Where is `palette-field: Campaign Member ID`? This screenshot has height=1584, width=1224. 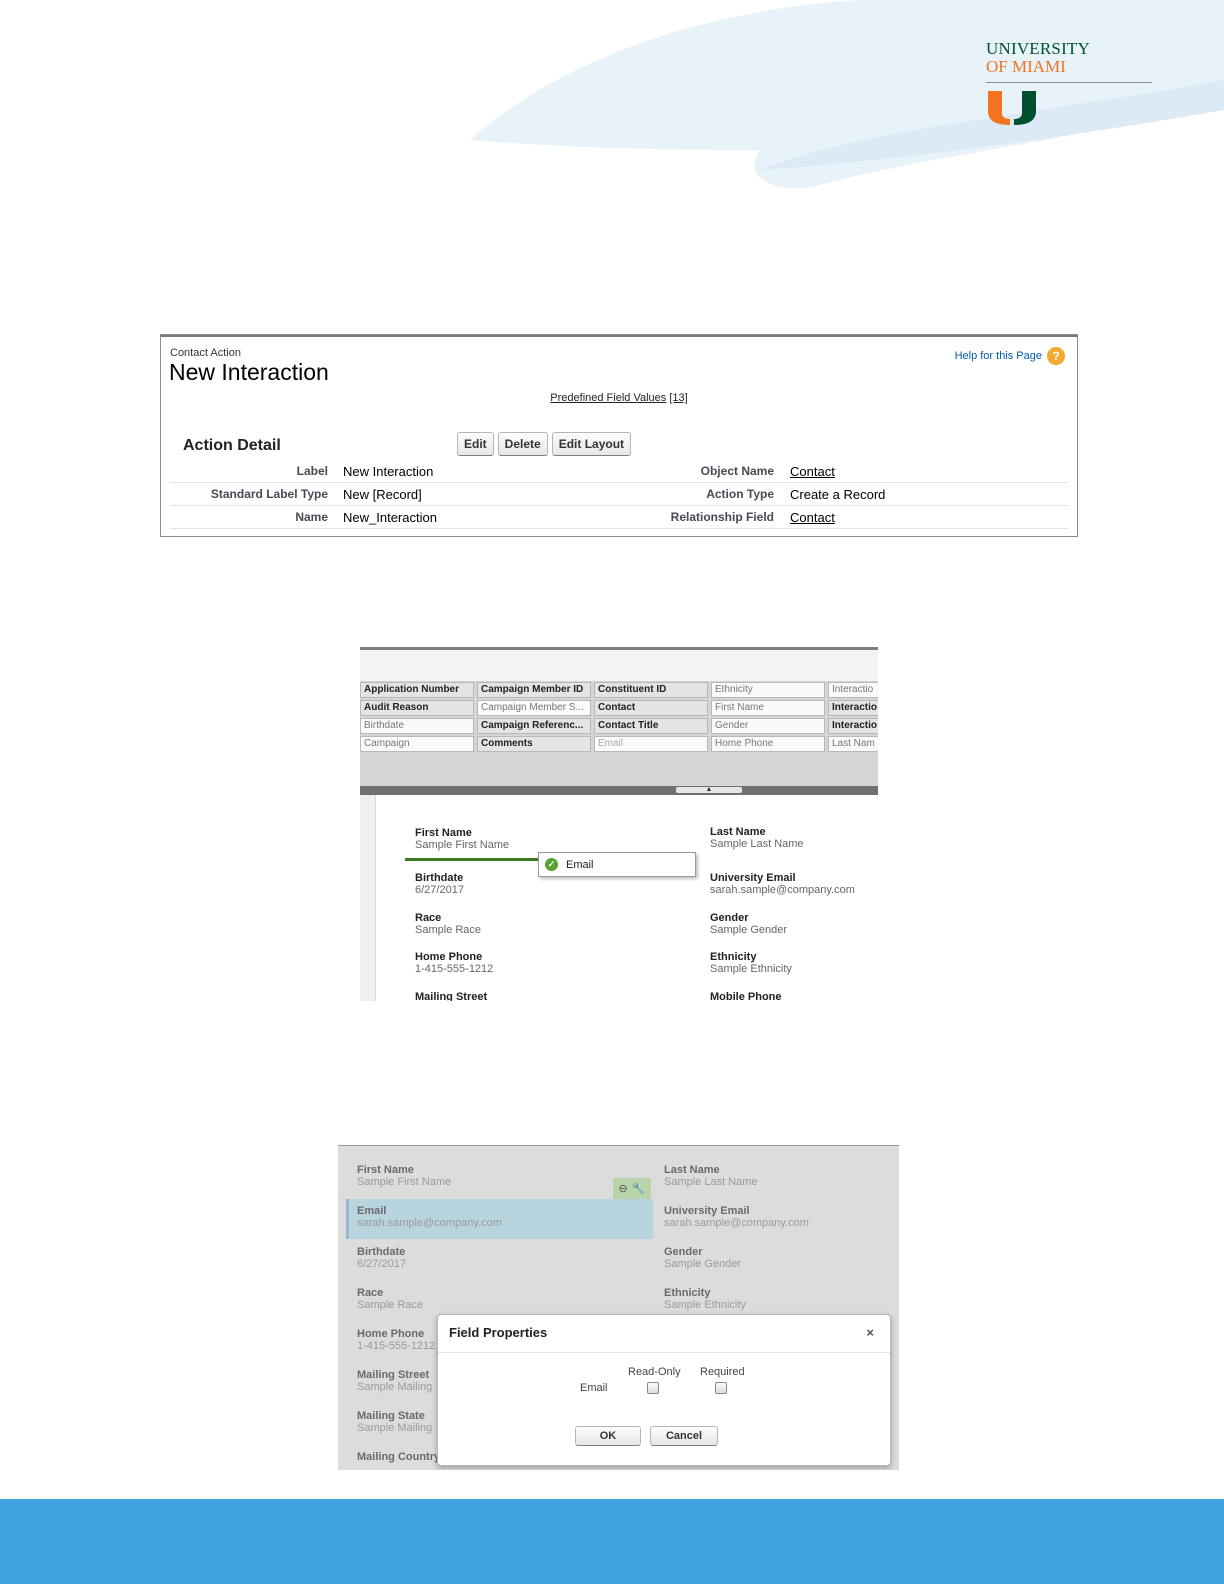
palette-field: Campaign Member ID is located at coordinates (534, 690).